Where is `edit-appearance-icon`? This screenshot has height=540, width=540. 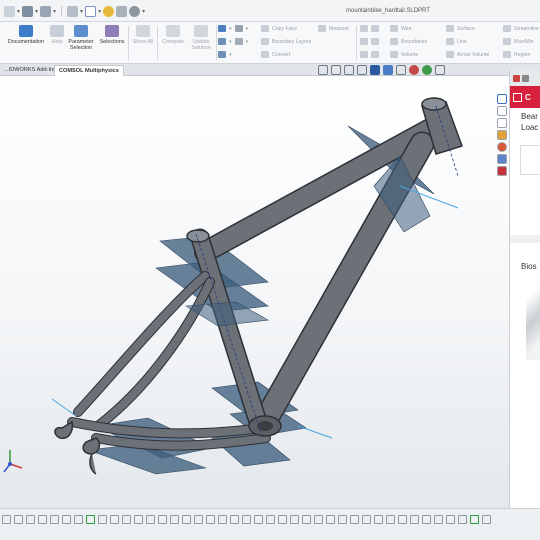 edit-appearance-icon is located at coordinates (414, 70).